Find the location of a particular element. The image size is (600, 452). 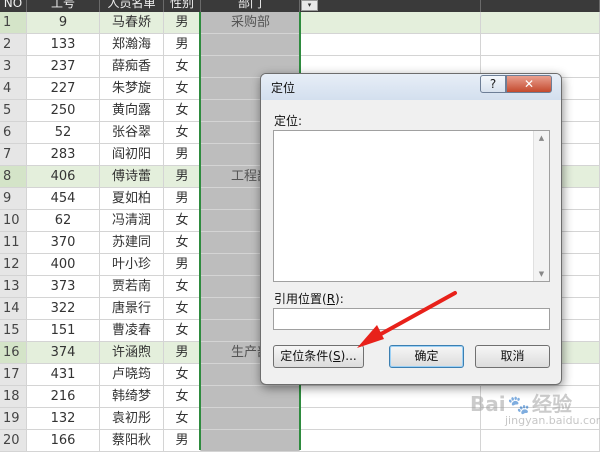

employee-name-cell: 黄向露 is located at coordinates (132, 111).